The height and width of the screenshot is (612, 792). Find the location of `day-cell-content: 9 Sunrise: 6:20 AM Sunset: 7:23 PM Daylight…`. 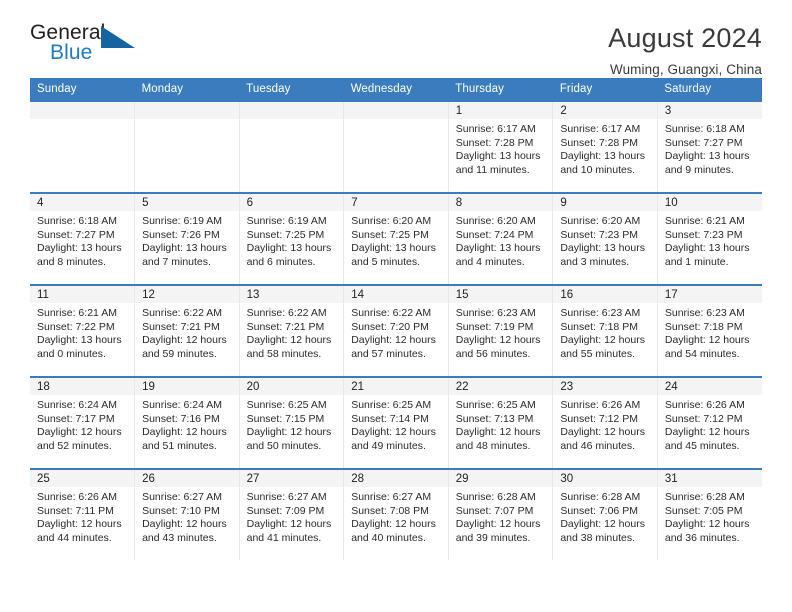

day-cell-content: 9 Sunrise: 6:20 AM Sunset: 7:23 PM Daylight… is located at coordinates (605, 239).